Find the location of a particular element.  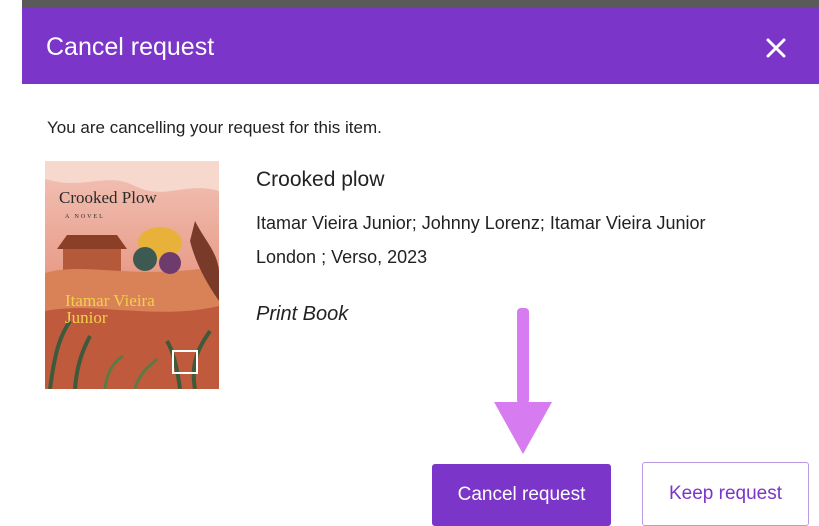

cover-title-text: Crooked Plow is located at coordinates (108, 197).